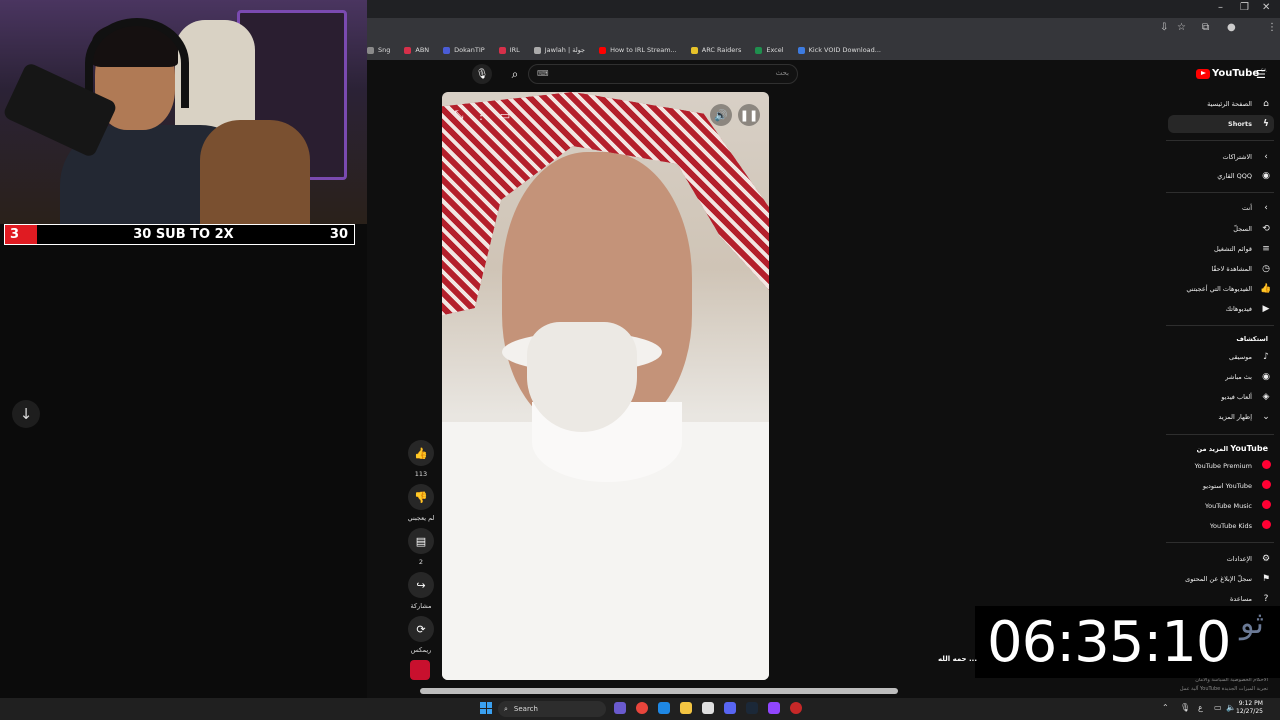 This screenshot has height=720, width=1280. Describe the element at coordinates (1218, 707) in the screenshot. I see `network-icon: ▭` at that location.